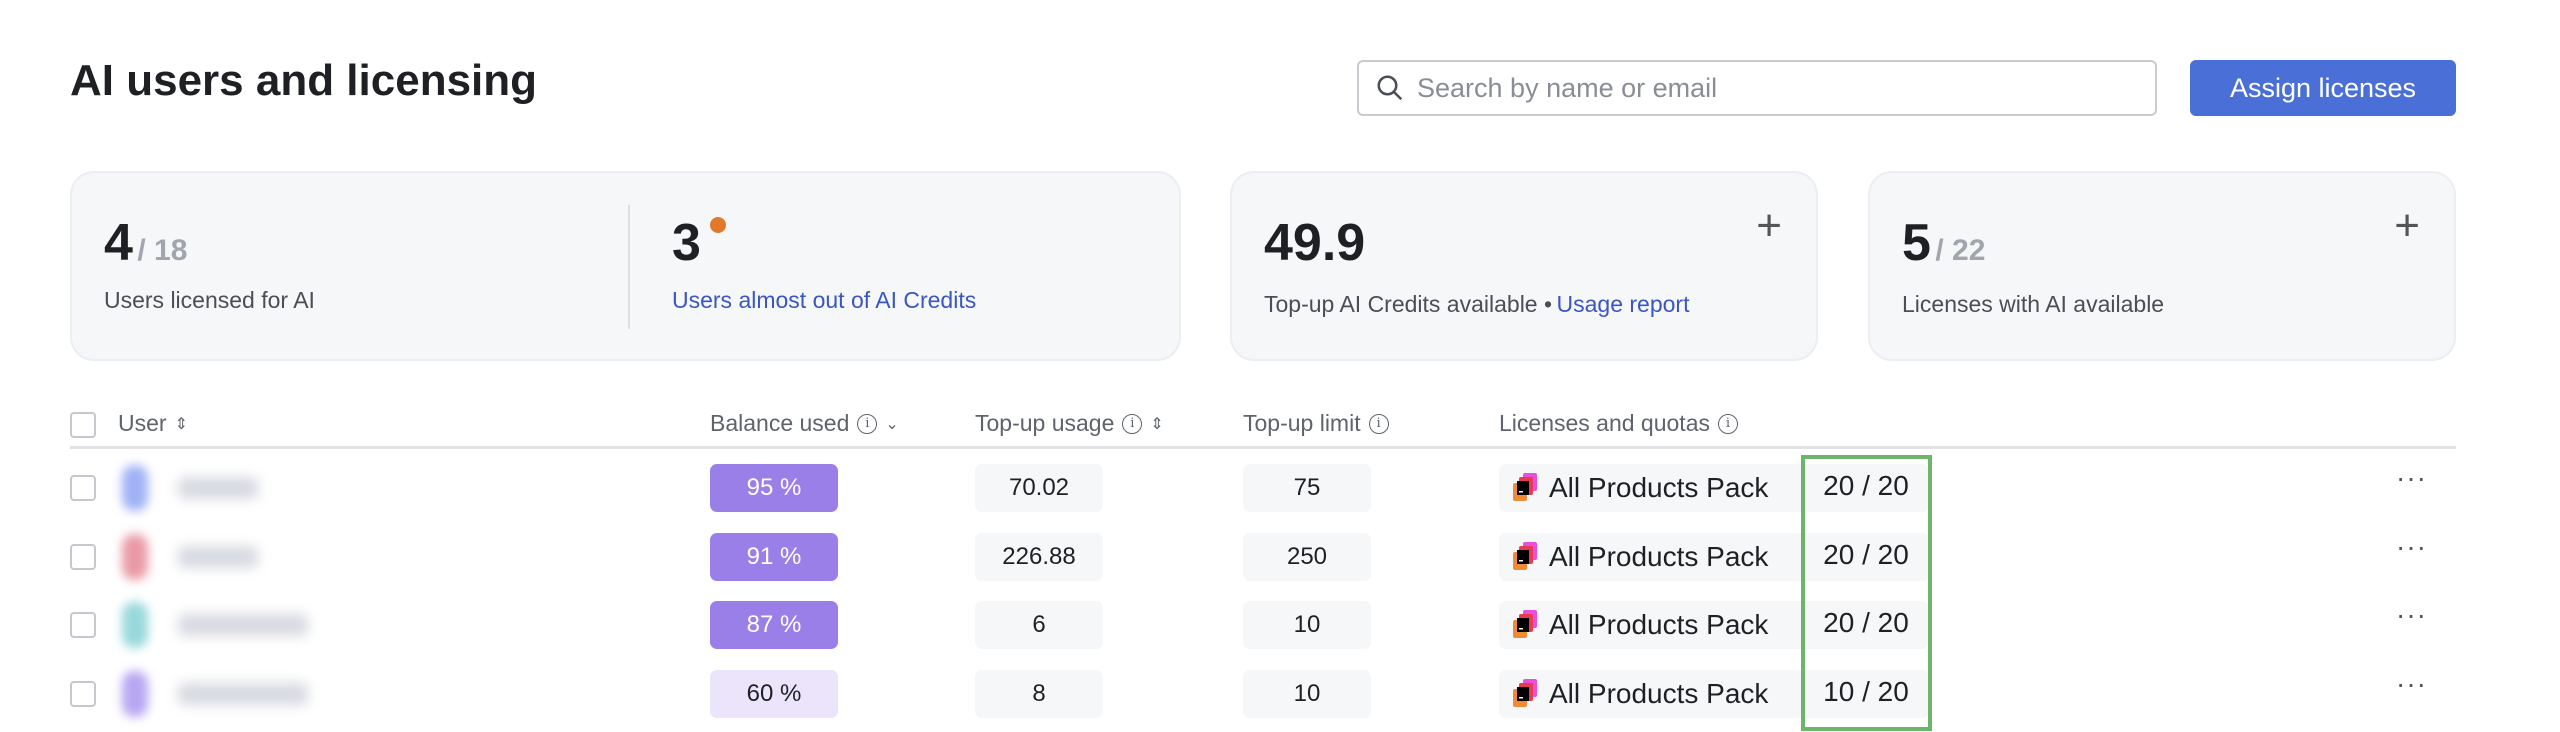  Describe the element at coordinates (1045, 423) in the screenshot. I see `column-label: Top-up usage` at that location.